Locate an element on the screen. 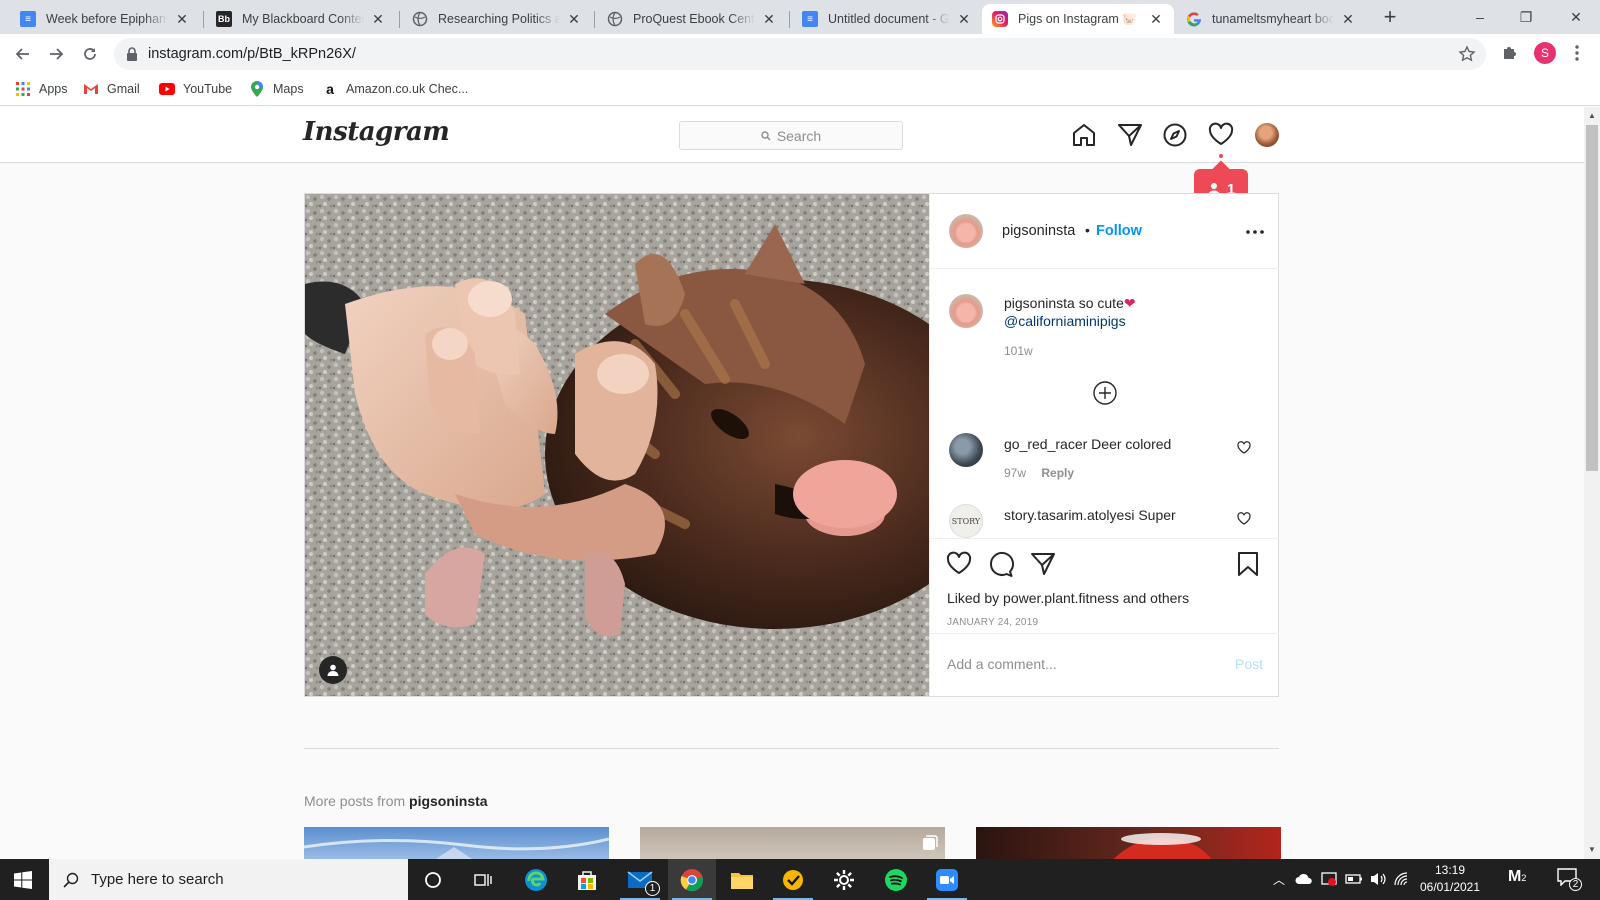 The image size is (1600, 900). caption-timestamp: 101w is located at coordinates (1018, 351).